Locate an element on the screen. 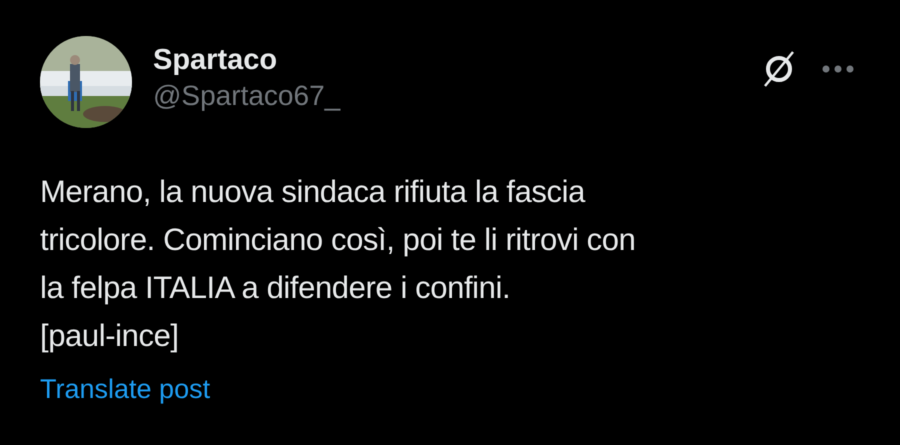  translate-link: Translate post is located at coordinates (125, 389).